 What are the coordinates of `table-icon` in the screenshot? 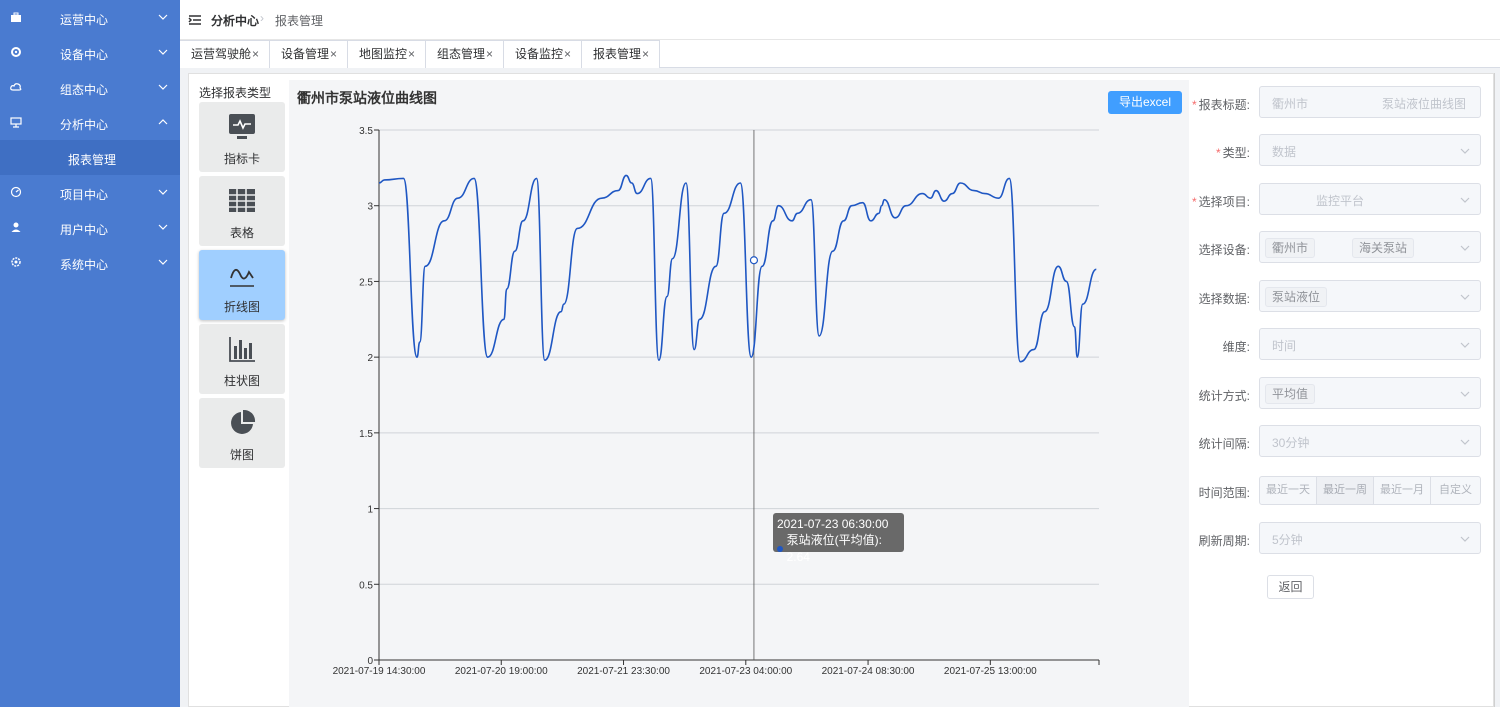 It's located at (242, 200).